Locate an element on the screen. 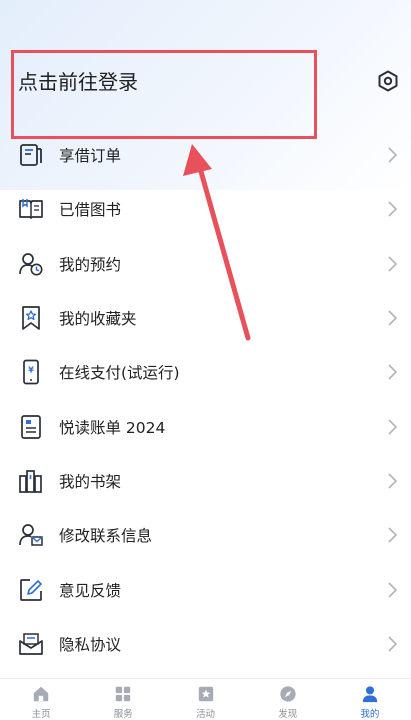  tab-mine: 我的 is located at coordinates (370, 699).